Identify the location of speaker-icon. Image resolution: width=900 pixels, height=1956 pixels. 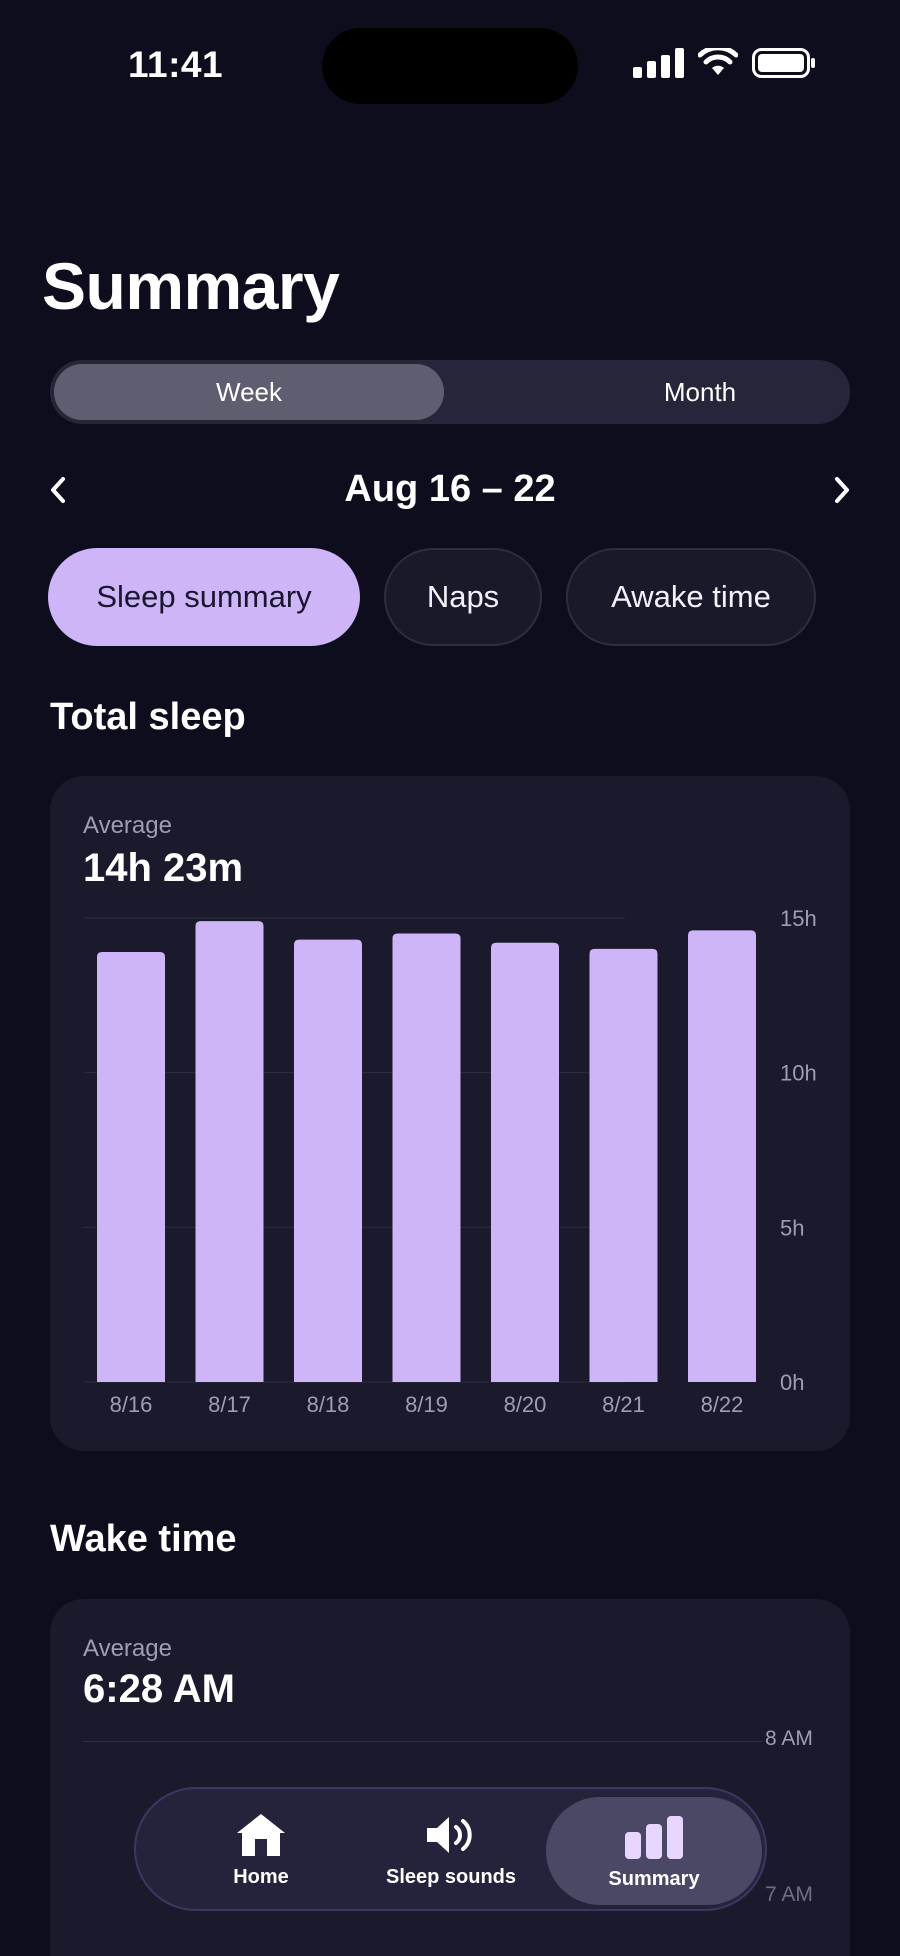
(449, 1834).